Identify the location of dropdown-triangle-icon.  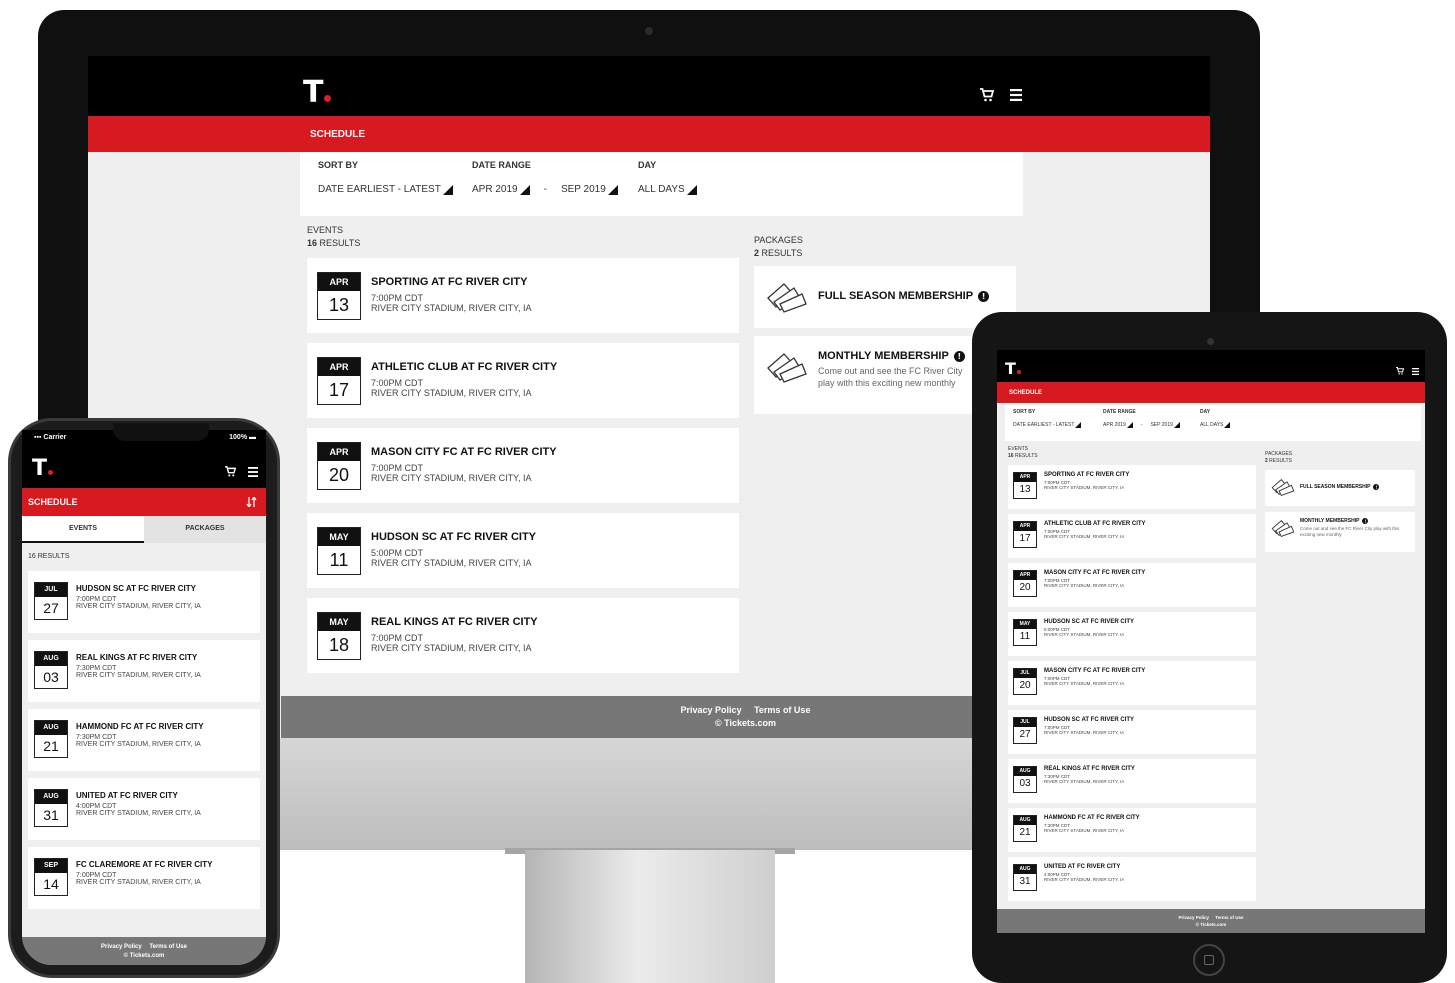
(524, 189).